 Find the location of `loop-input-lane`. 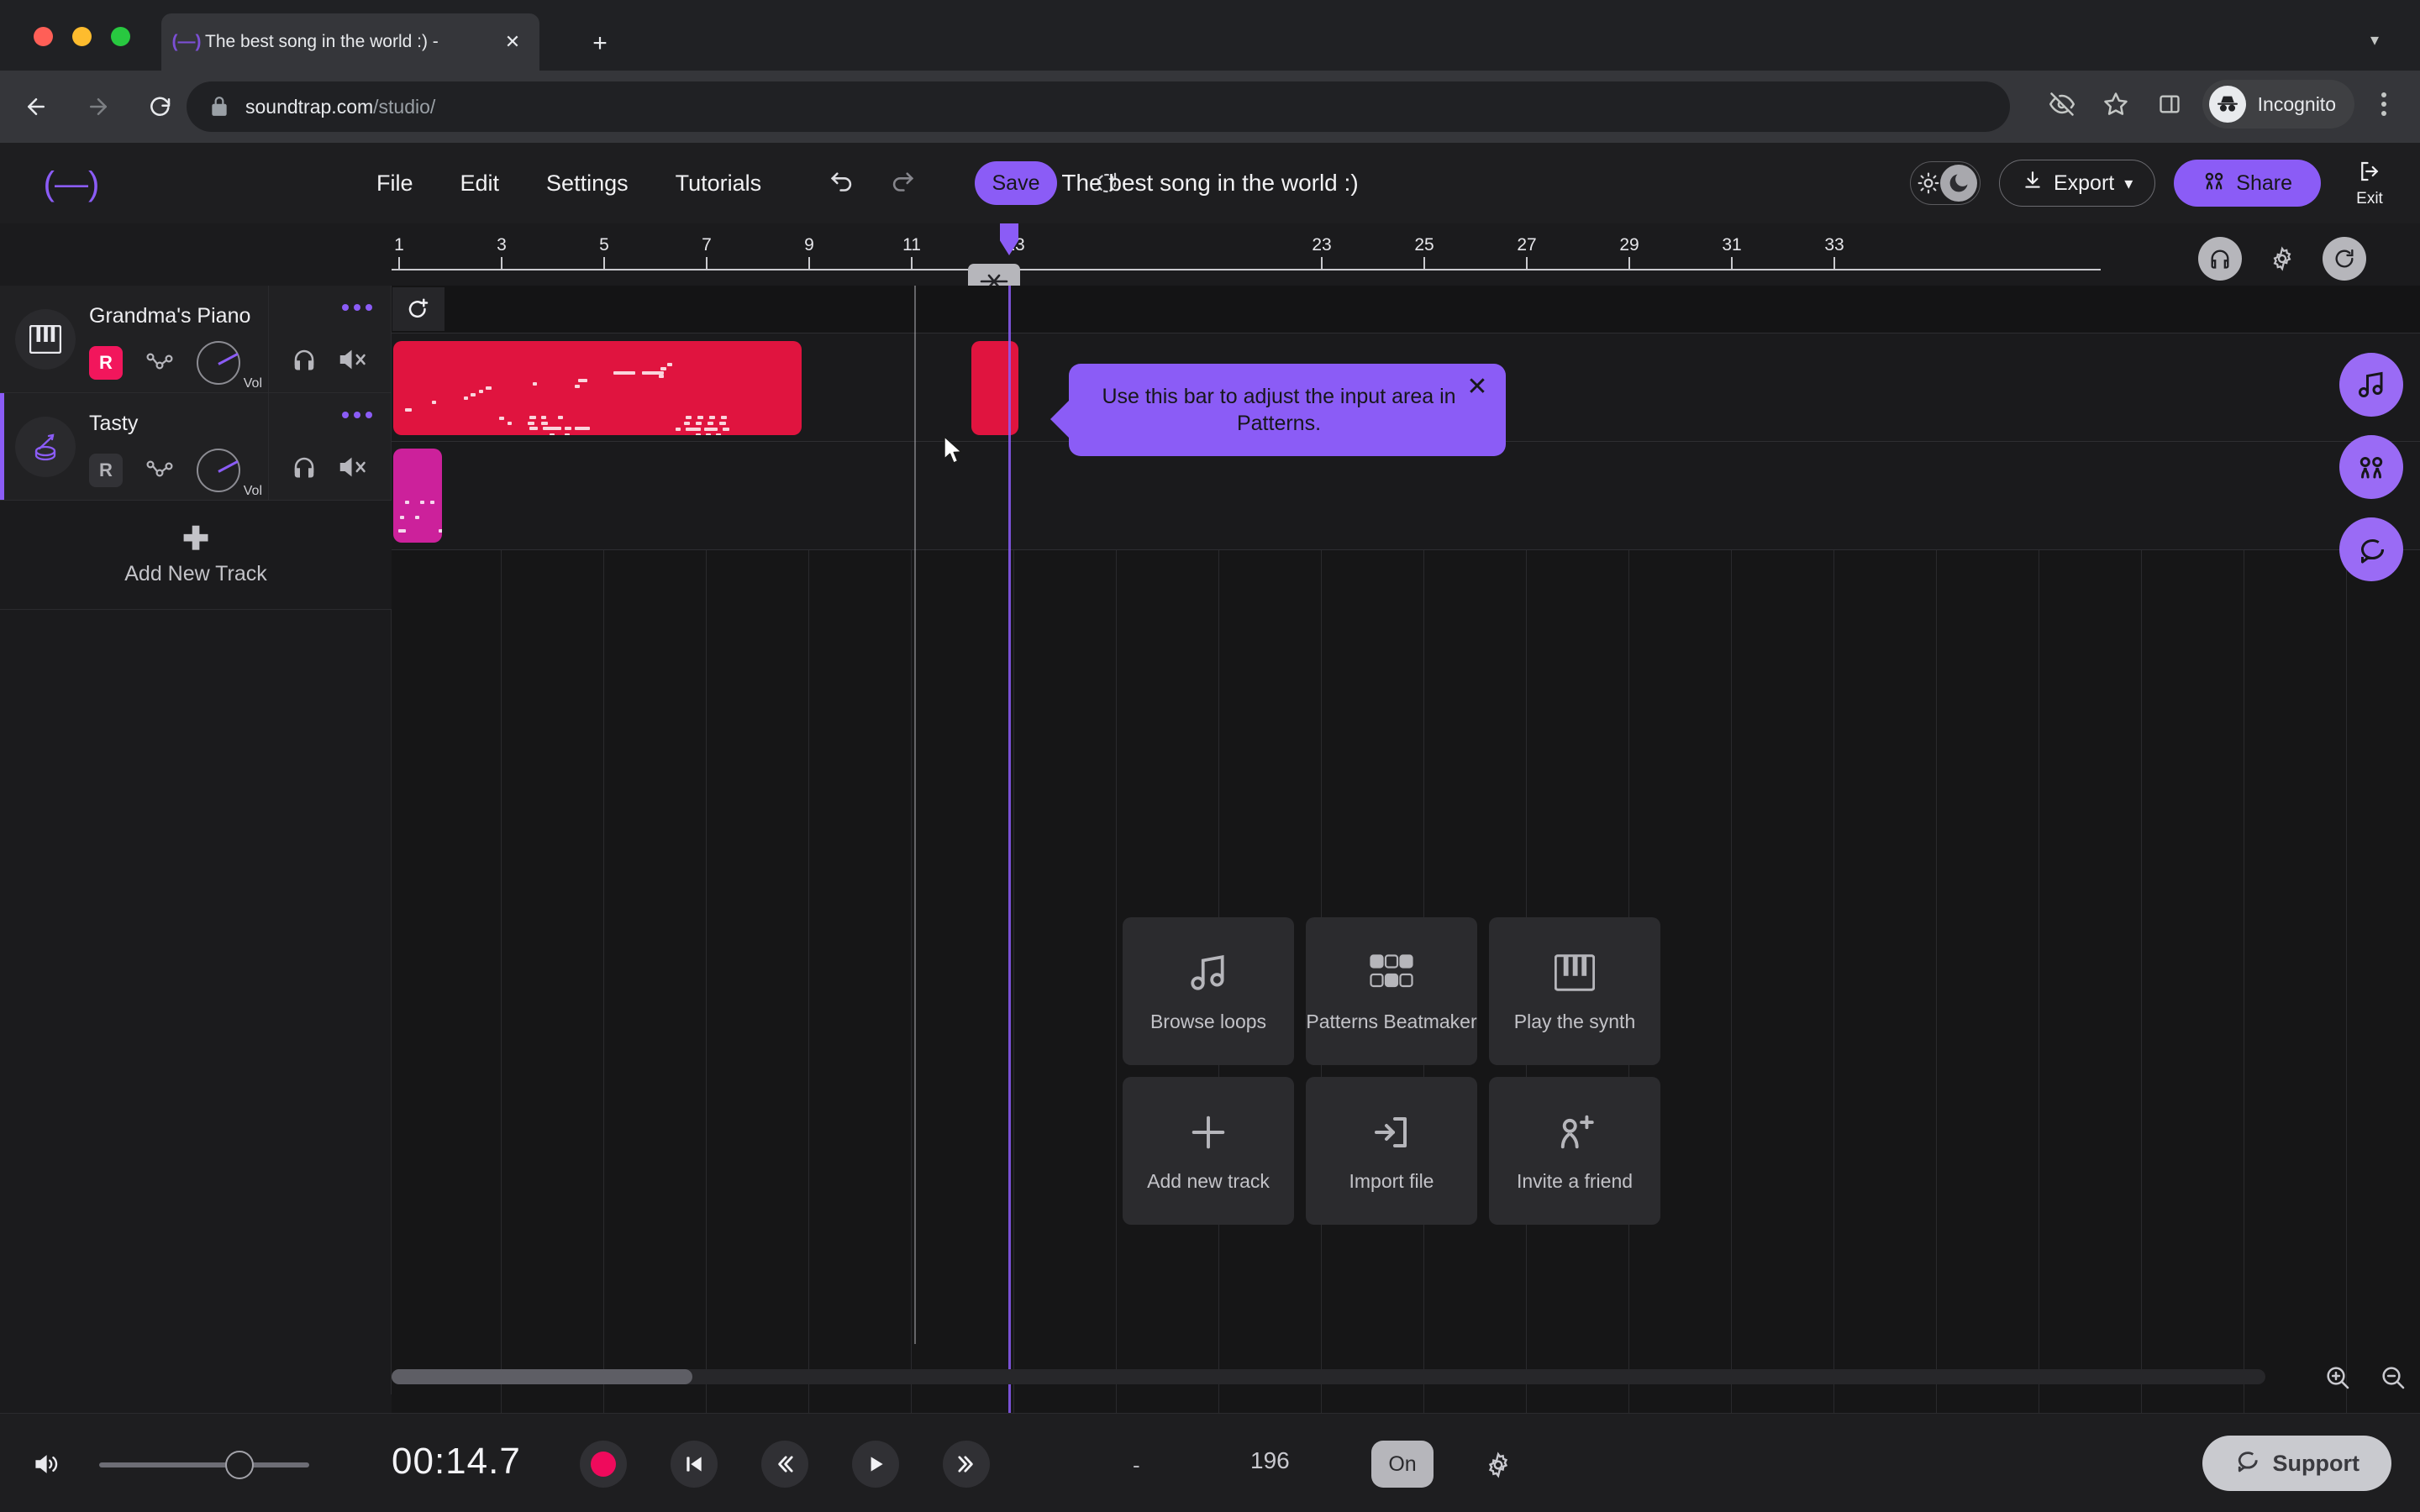

loop-input-lane is located at coordinates (1406, 309).